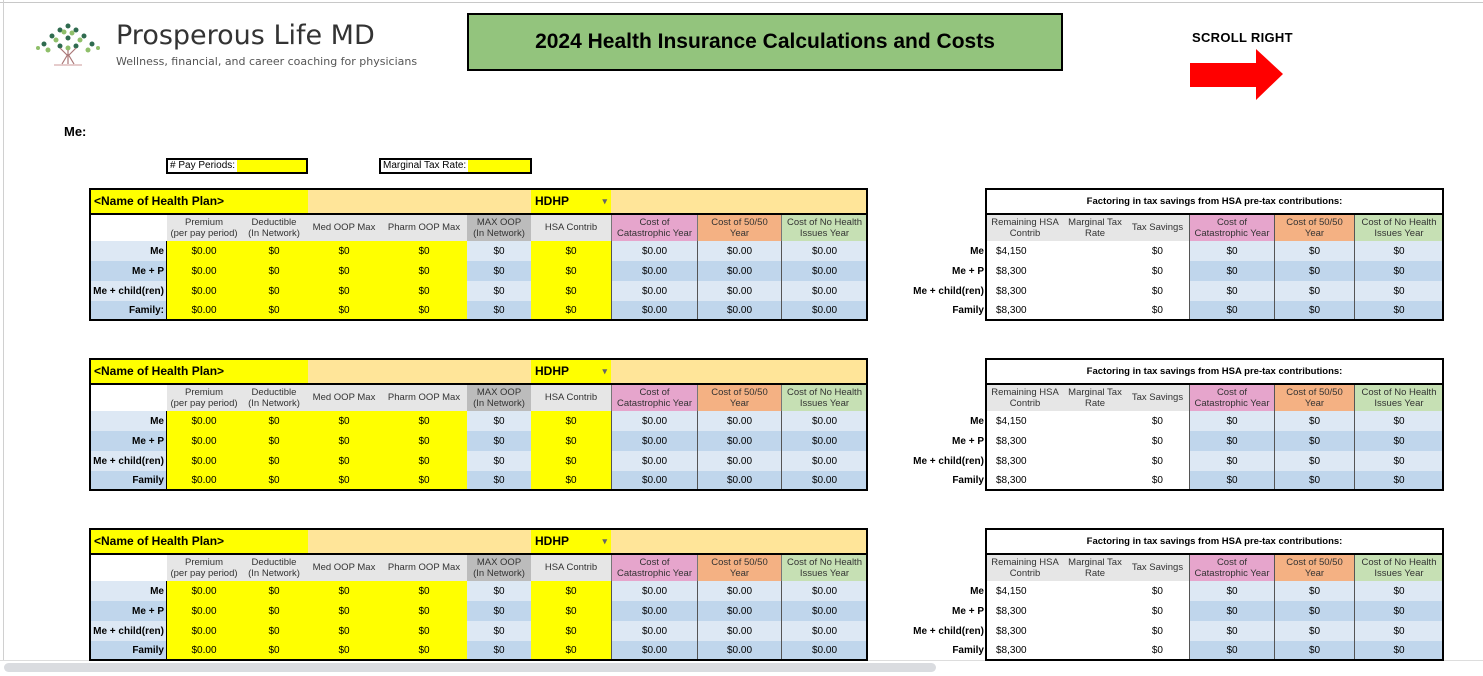  Describe the element at coordinates (824, 631) in the screenshot. I see `cell-no-issues-cost: $0.00` at that location.